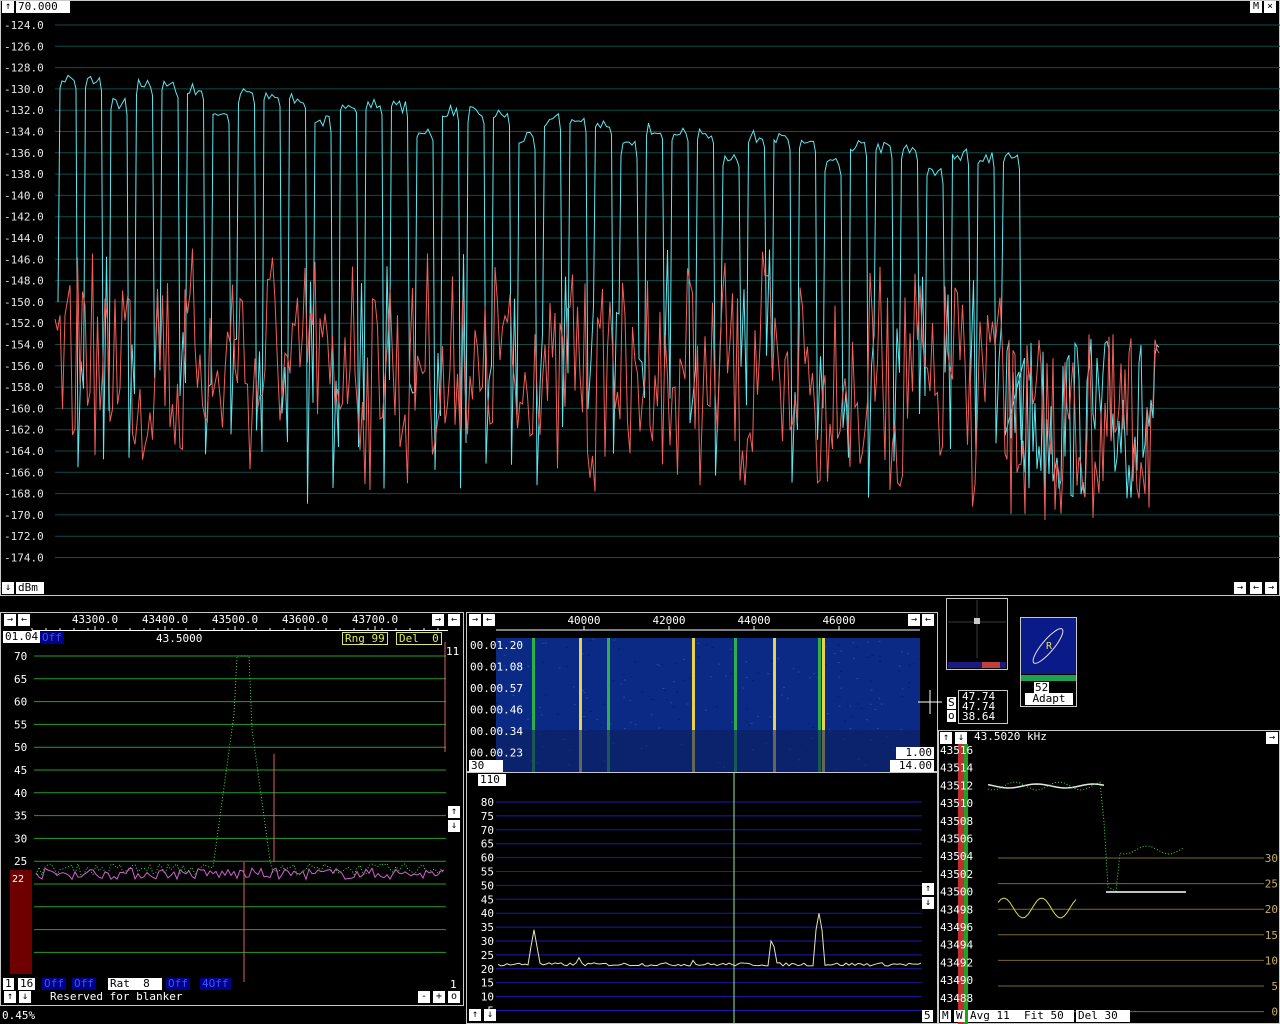 This screenshot has height=1024, width=1280. Describe the element at coordinates (20, 679) in the screenshot. I see `y-tick-label: 65` at that location.